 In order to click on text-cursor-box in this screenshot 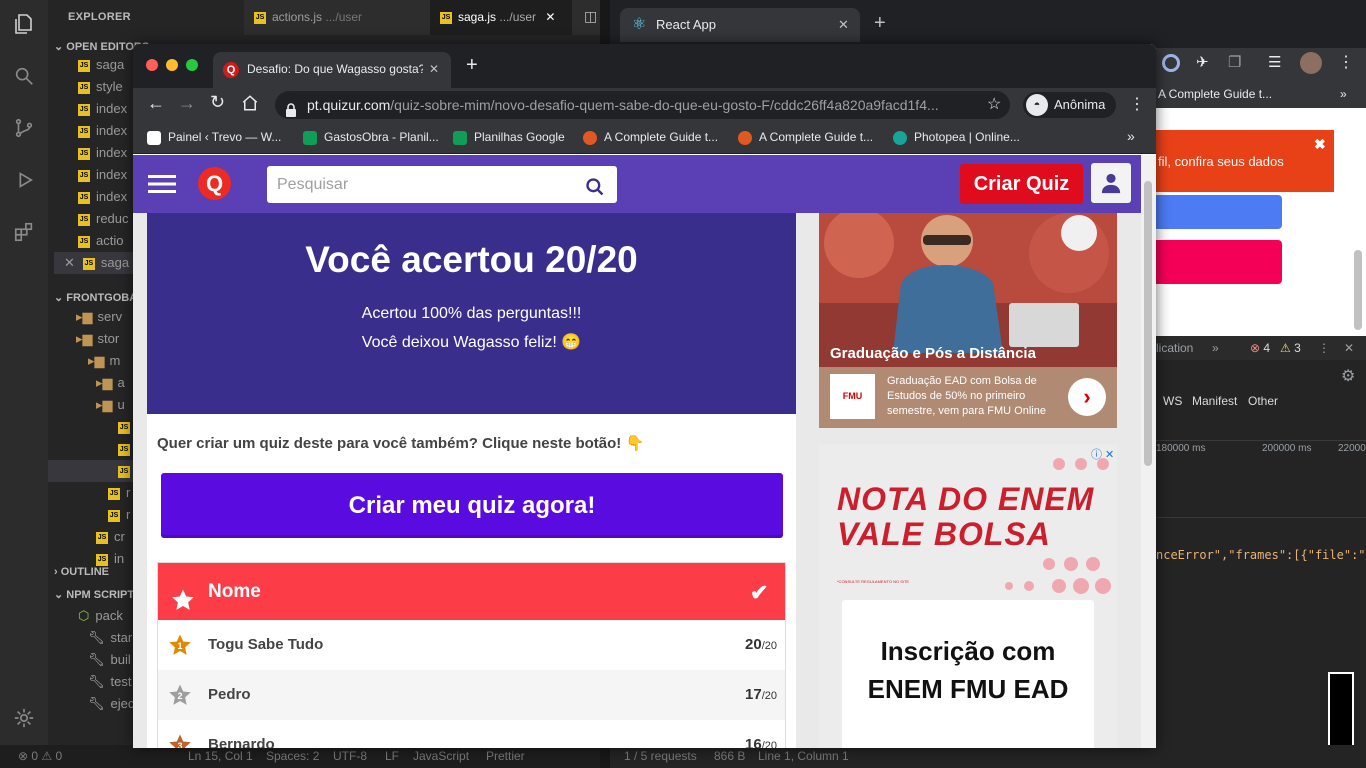, I will do `click(1341, 712)`.